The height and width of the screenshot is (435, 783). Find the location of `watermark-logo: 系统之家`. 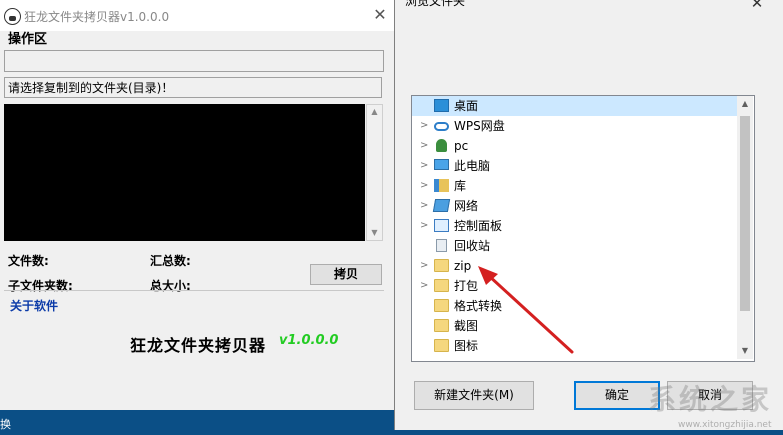

watermark-logo: 系统之家 is located at coordinates (710, 399).